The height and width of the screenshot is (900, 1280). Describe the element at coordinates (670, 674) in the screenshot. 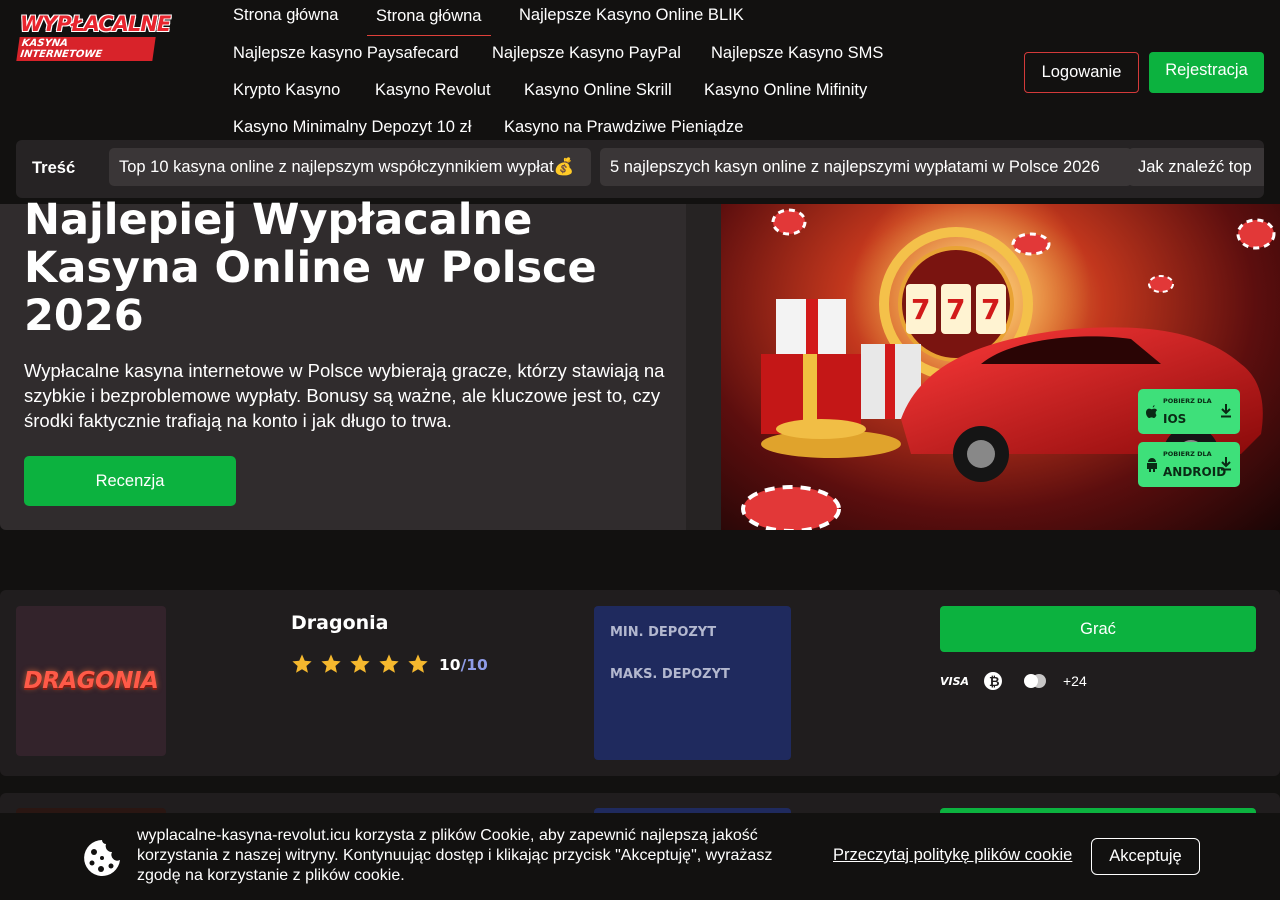

I see `max-deposit-label: MAKS. DEPOZYT` at that location.